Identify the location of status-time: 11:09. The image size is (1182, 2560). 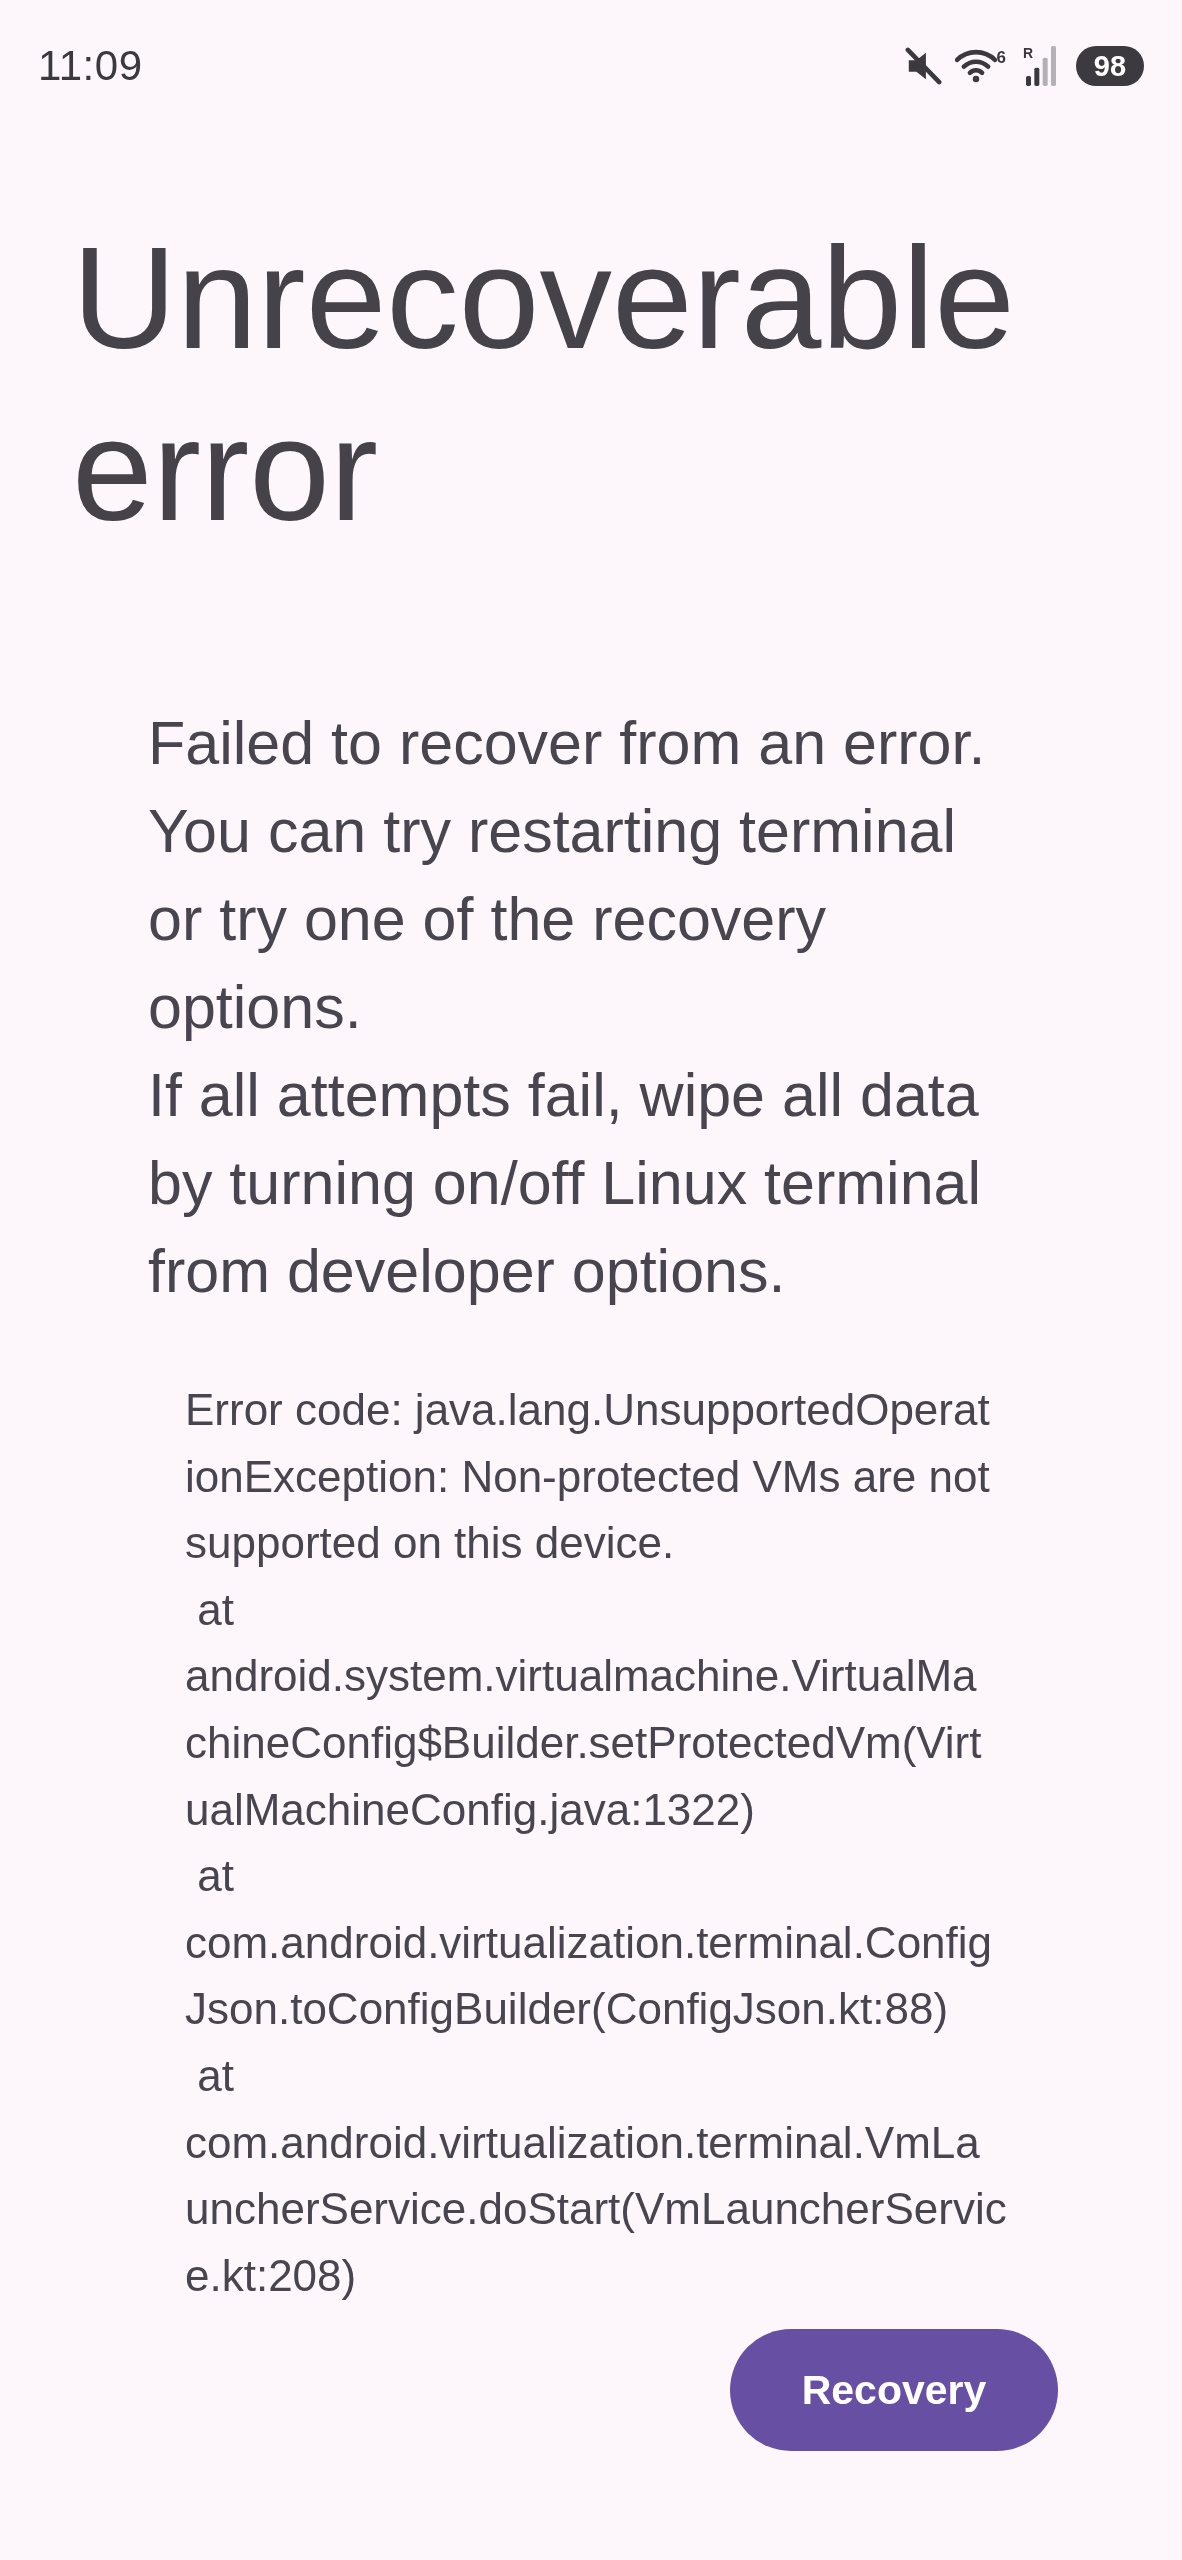
(90, 66).